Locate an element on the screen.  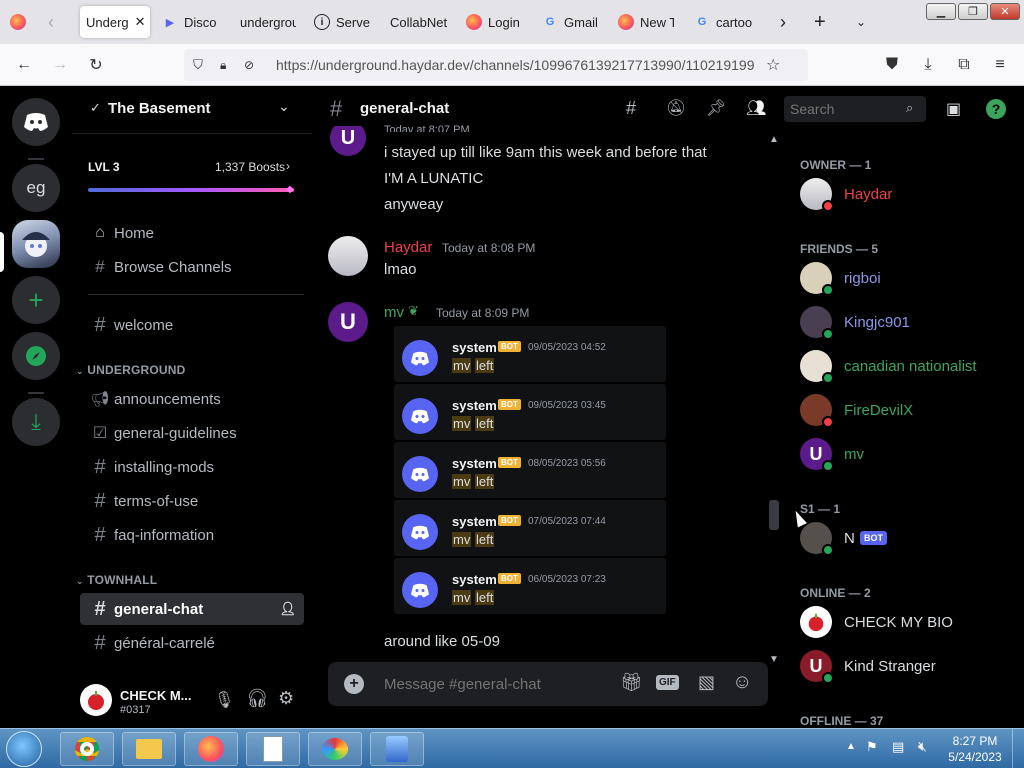
add-attachment-icon: + is located at coordinates (354, 684).